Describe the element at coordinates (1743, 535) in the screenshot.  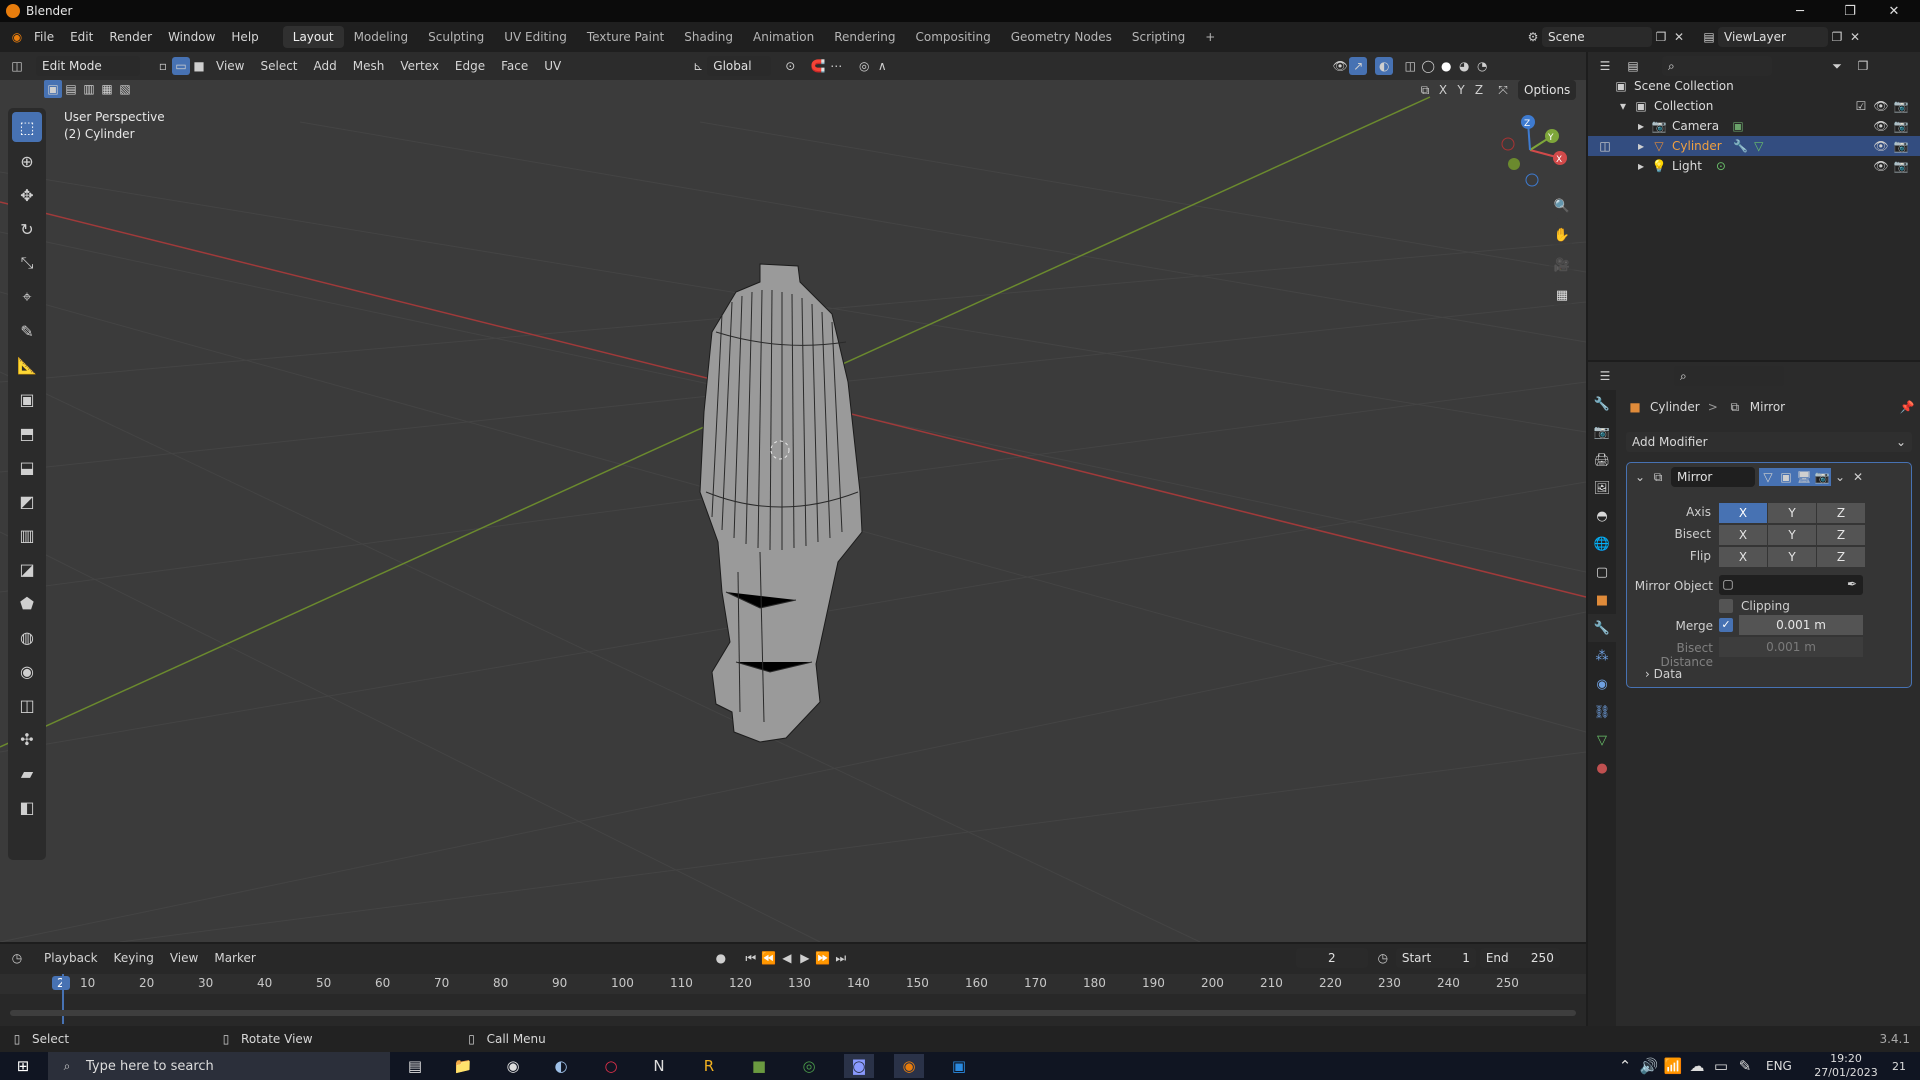
I see `bisect-x-button: X` at that location.